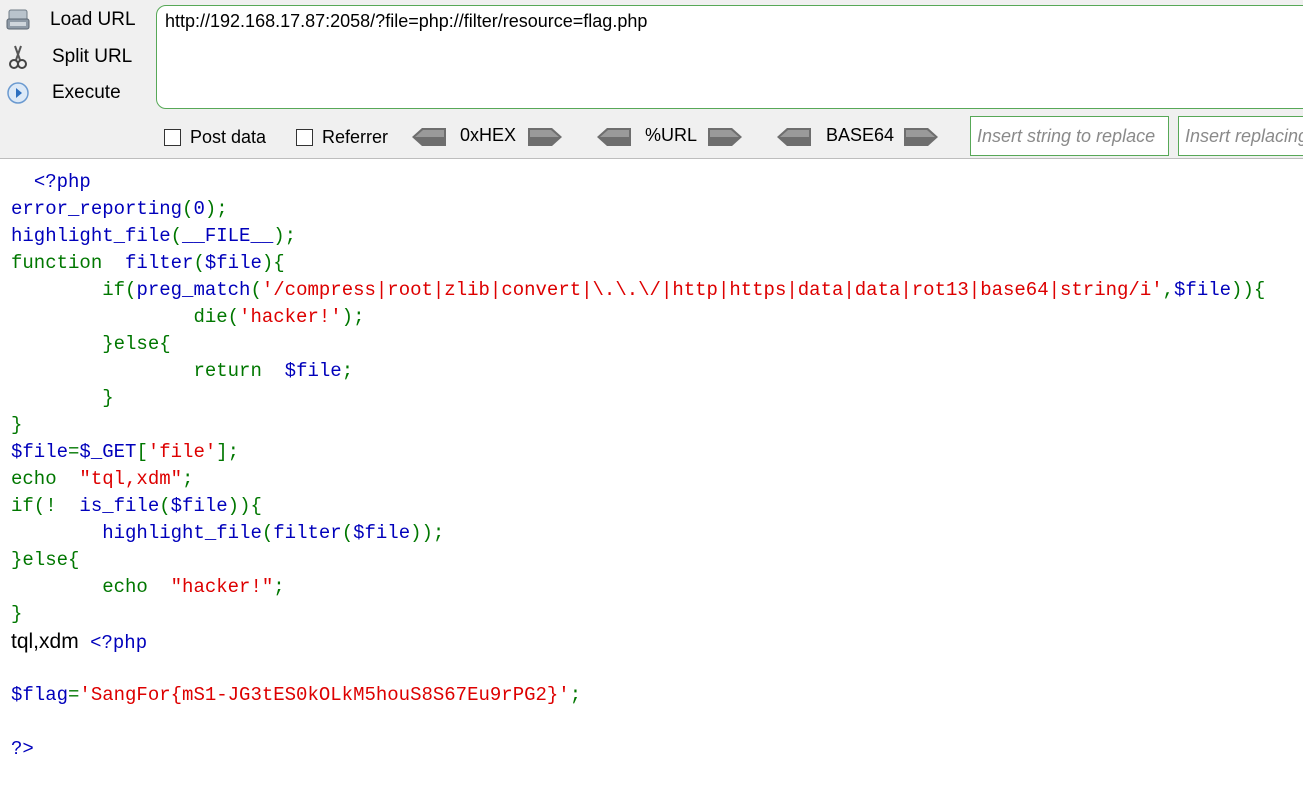 This screenshot has height=792, width=1303. What do you see at coordinates (638, 587) in the screenshot?
I see `code-line: echo "hacker!";` at bounding box center [638, 587].